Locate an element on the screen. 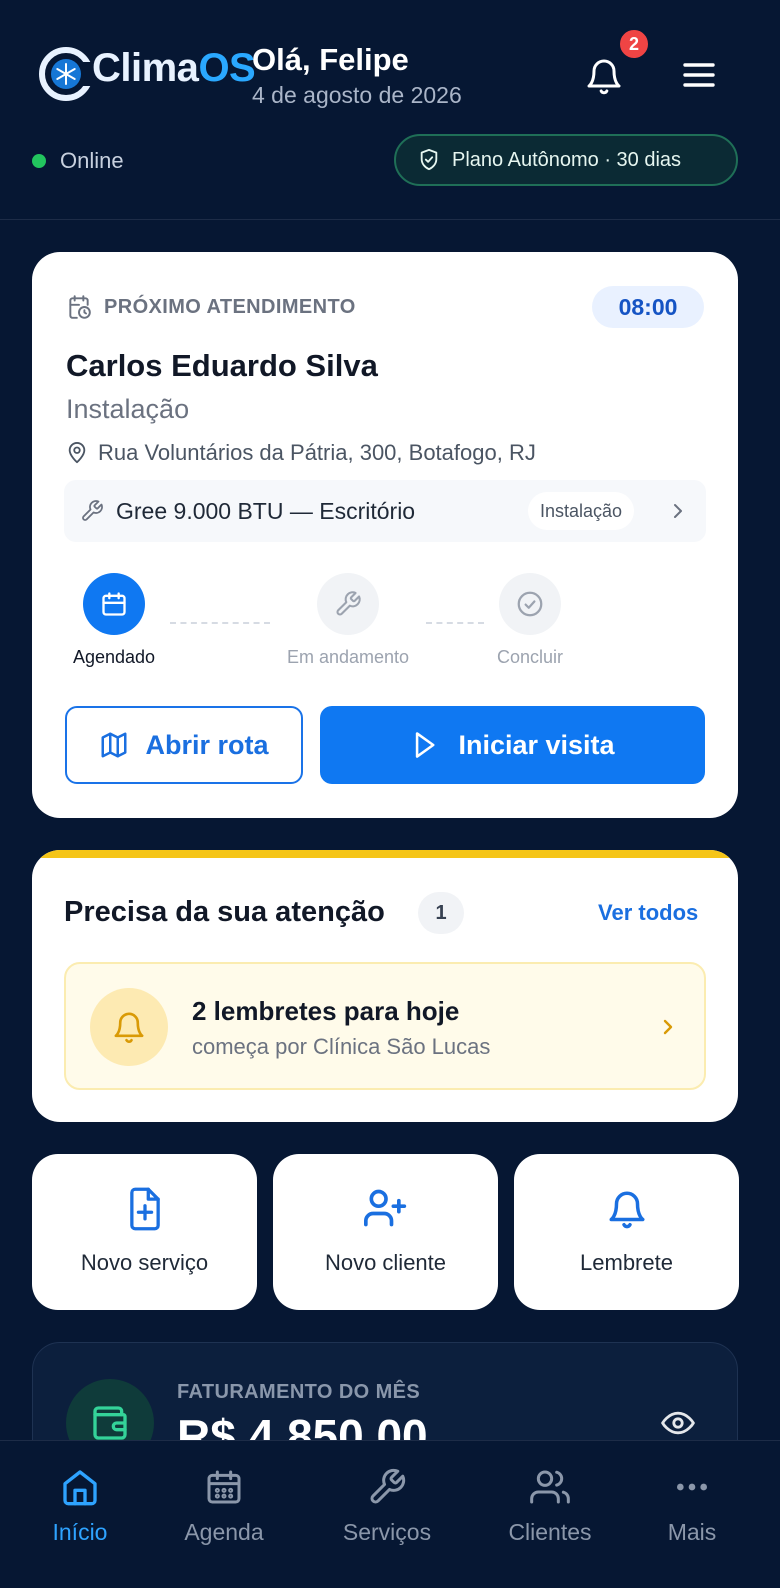 The height and width of the screenshot is (1588, 780). eye-icon is located at coordinates (678, 1423).